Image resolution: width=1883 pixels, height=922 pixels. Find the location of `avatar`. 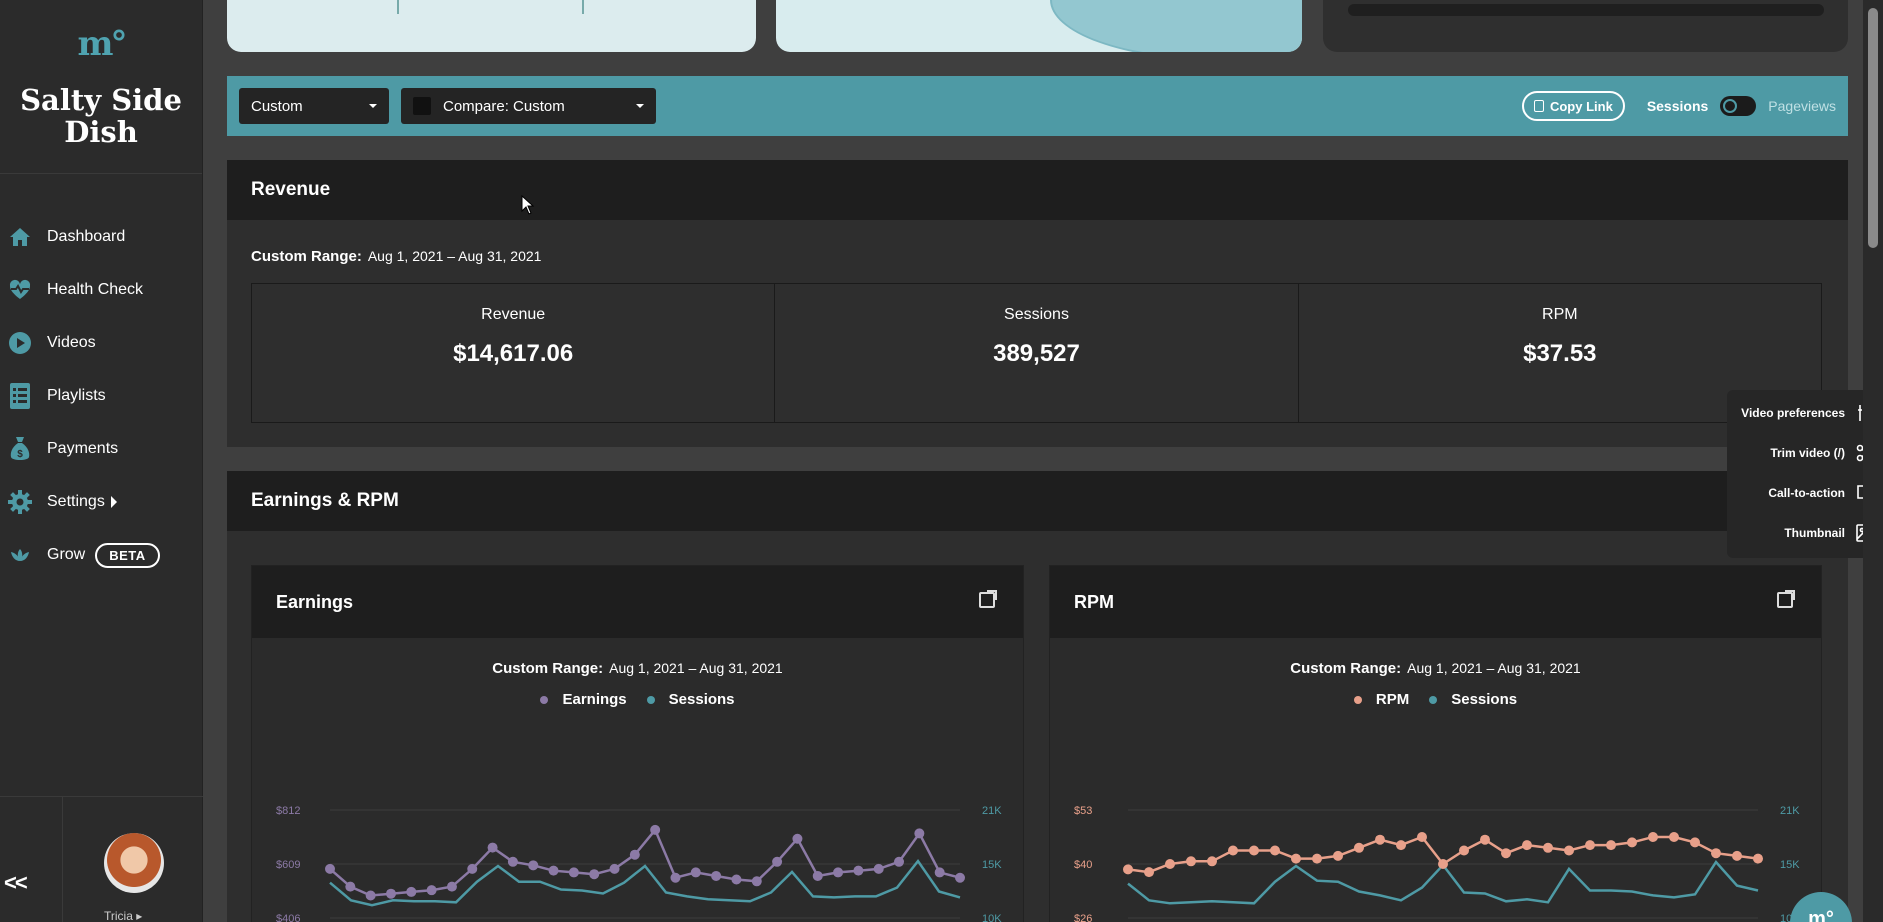

avatar is located at coordinates (134, 863).